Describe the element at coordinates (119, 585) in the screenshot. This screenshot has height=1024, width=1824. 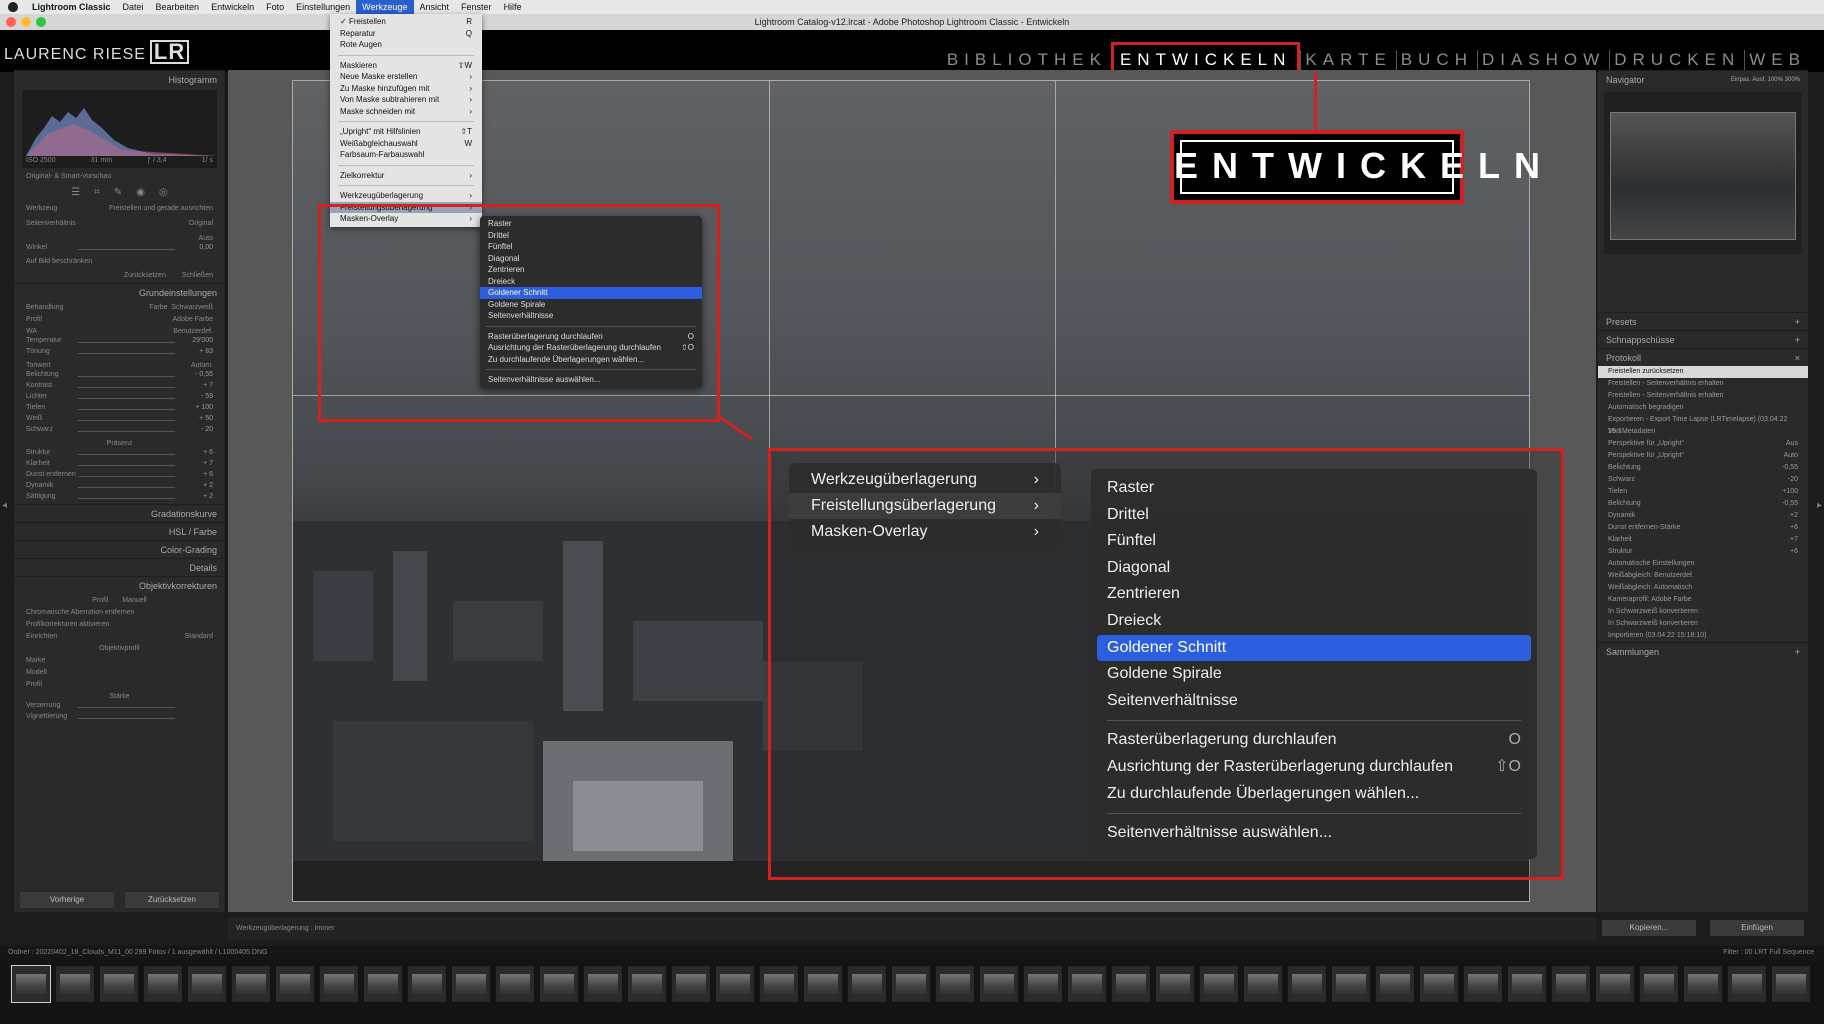
I see `lens-corrections-header: Objektivkorrekturen` at that location.